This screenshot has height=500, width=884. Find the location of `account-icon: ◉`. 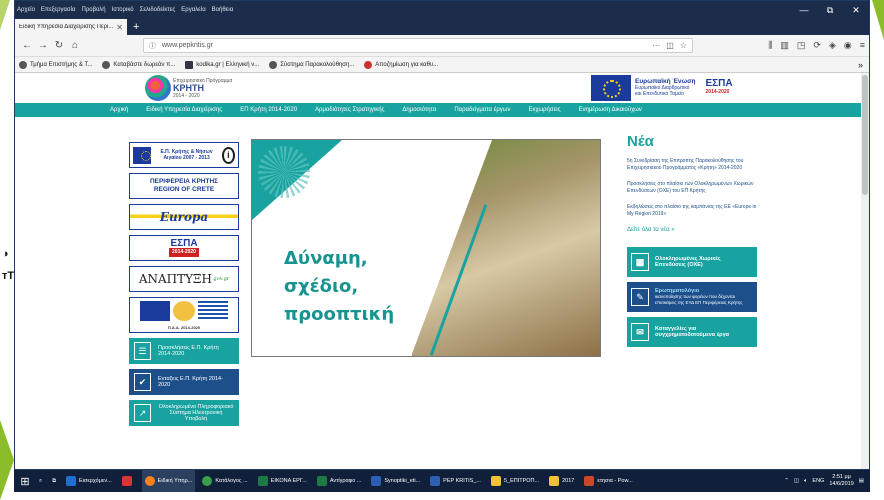

account-icon: ◉ is located at coordinates (848, 45).